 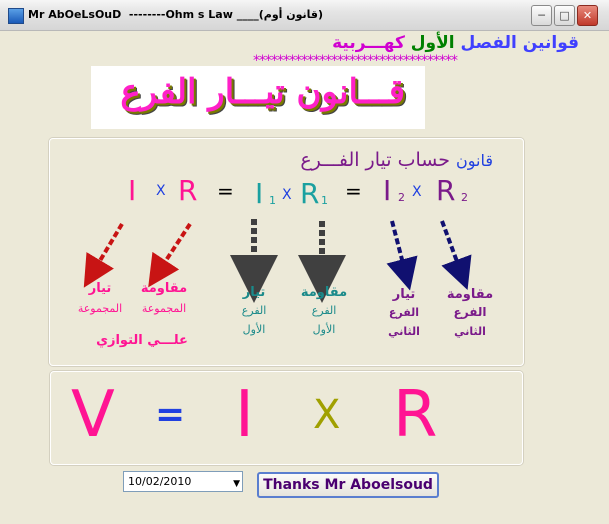 What do you see at coordinates (324, 292) in the screenshot?
I see `label-branch1-resistance-a: مقاومة` at bounding box center [324, 292].